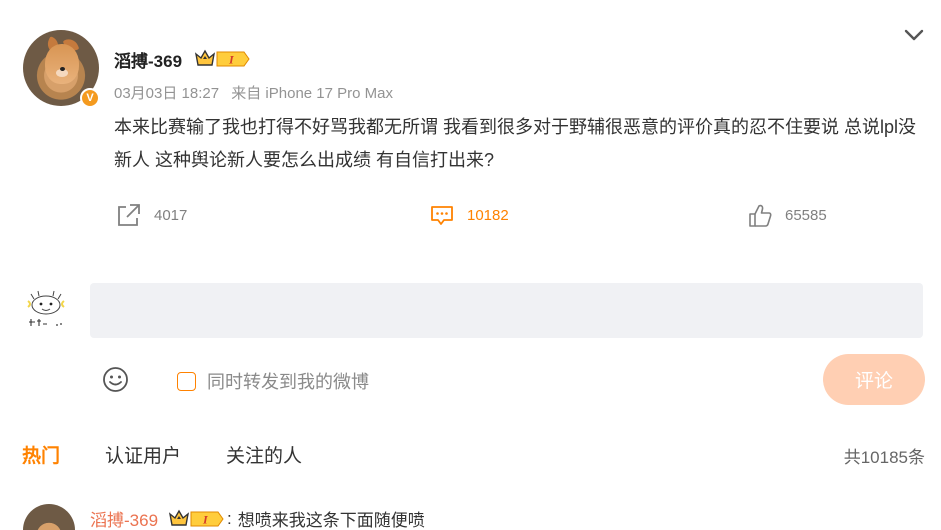 This screenshot has height=530, width=941. What do you see at coordinates (90, 98) in the screenshot?
I see `verified-icon: V` at bounding box center [90, 98].